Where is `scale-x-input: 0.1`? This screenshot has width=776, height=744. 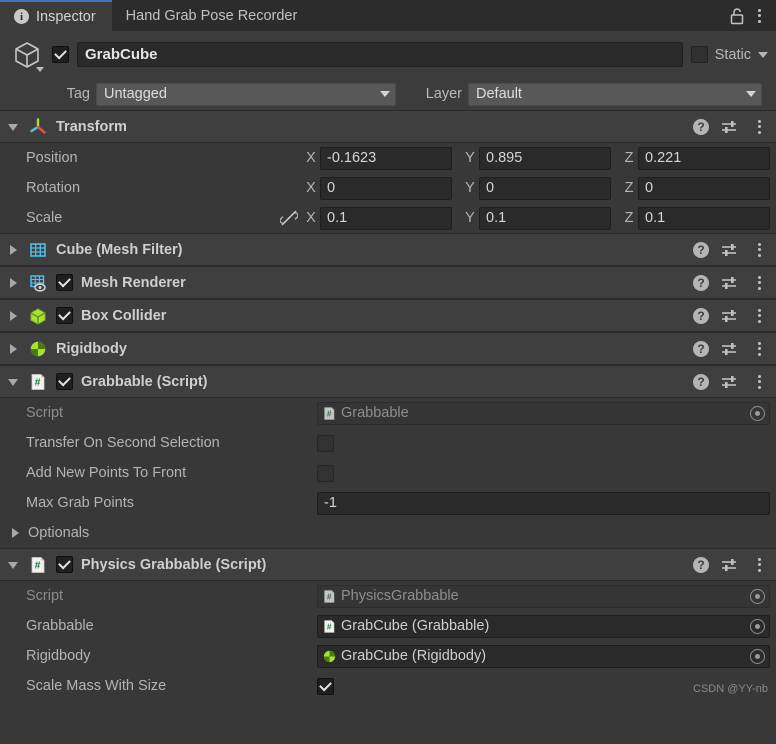
scale-x-input: 0.1 is located at coordinates (386, 218).